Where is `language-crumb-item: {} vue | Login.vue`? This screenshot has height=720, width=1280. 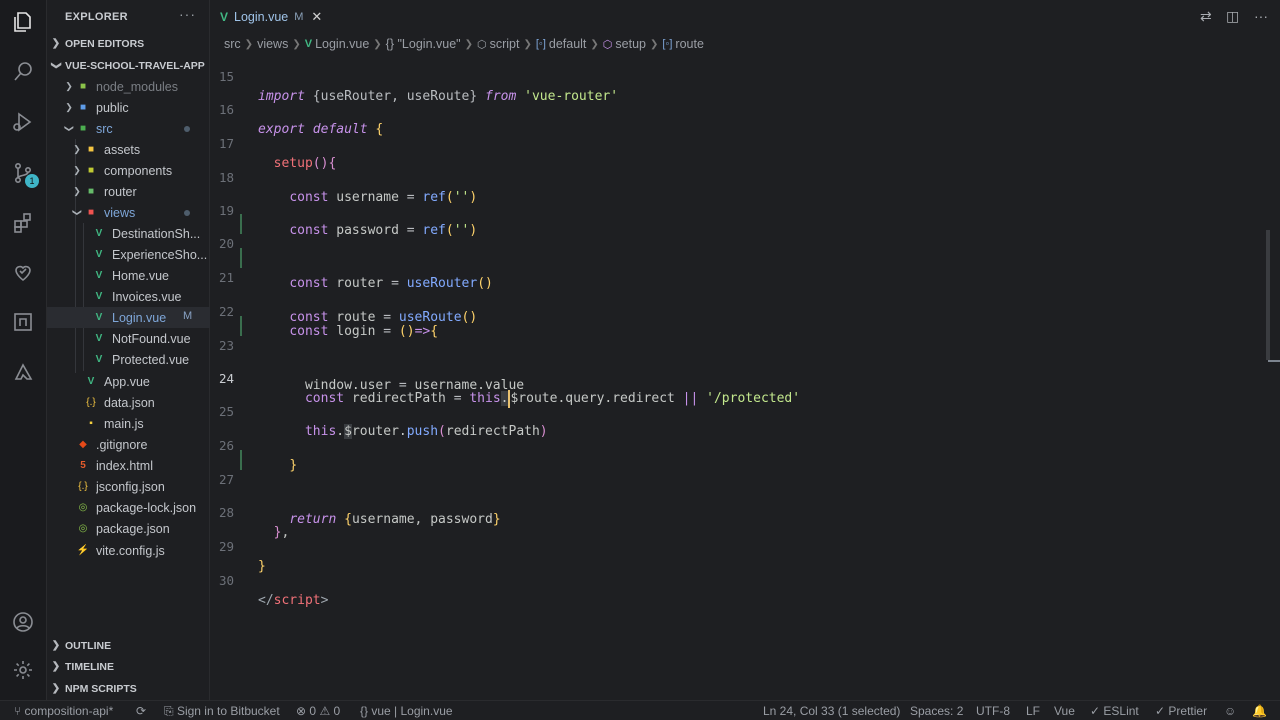 language-crumb-item: {} vue | Login.vue is located at coordinates (406, 711).